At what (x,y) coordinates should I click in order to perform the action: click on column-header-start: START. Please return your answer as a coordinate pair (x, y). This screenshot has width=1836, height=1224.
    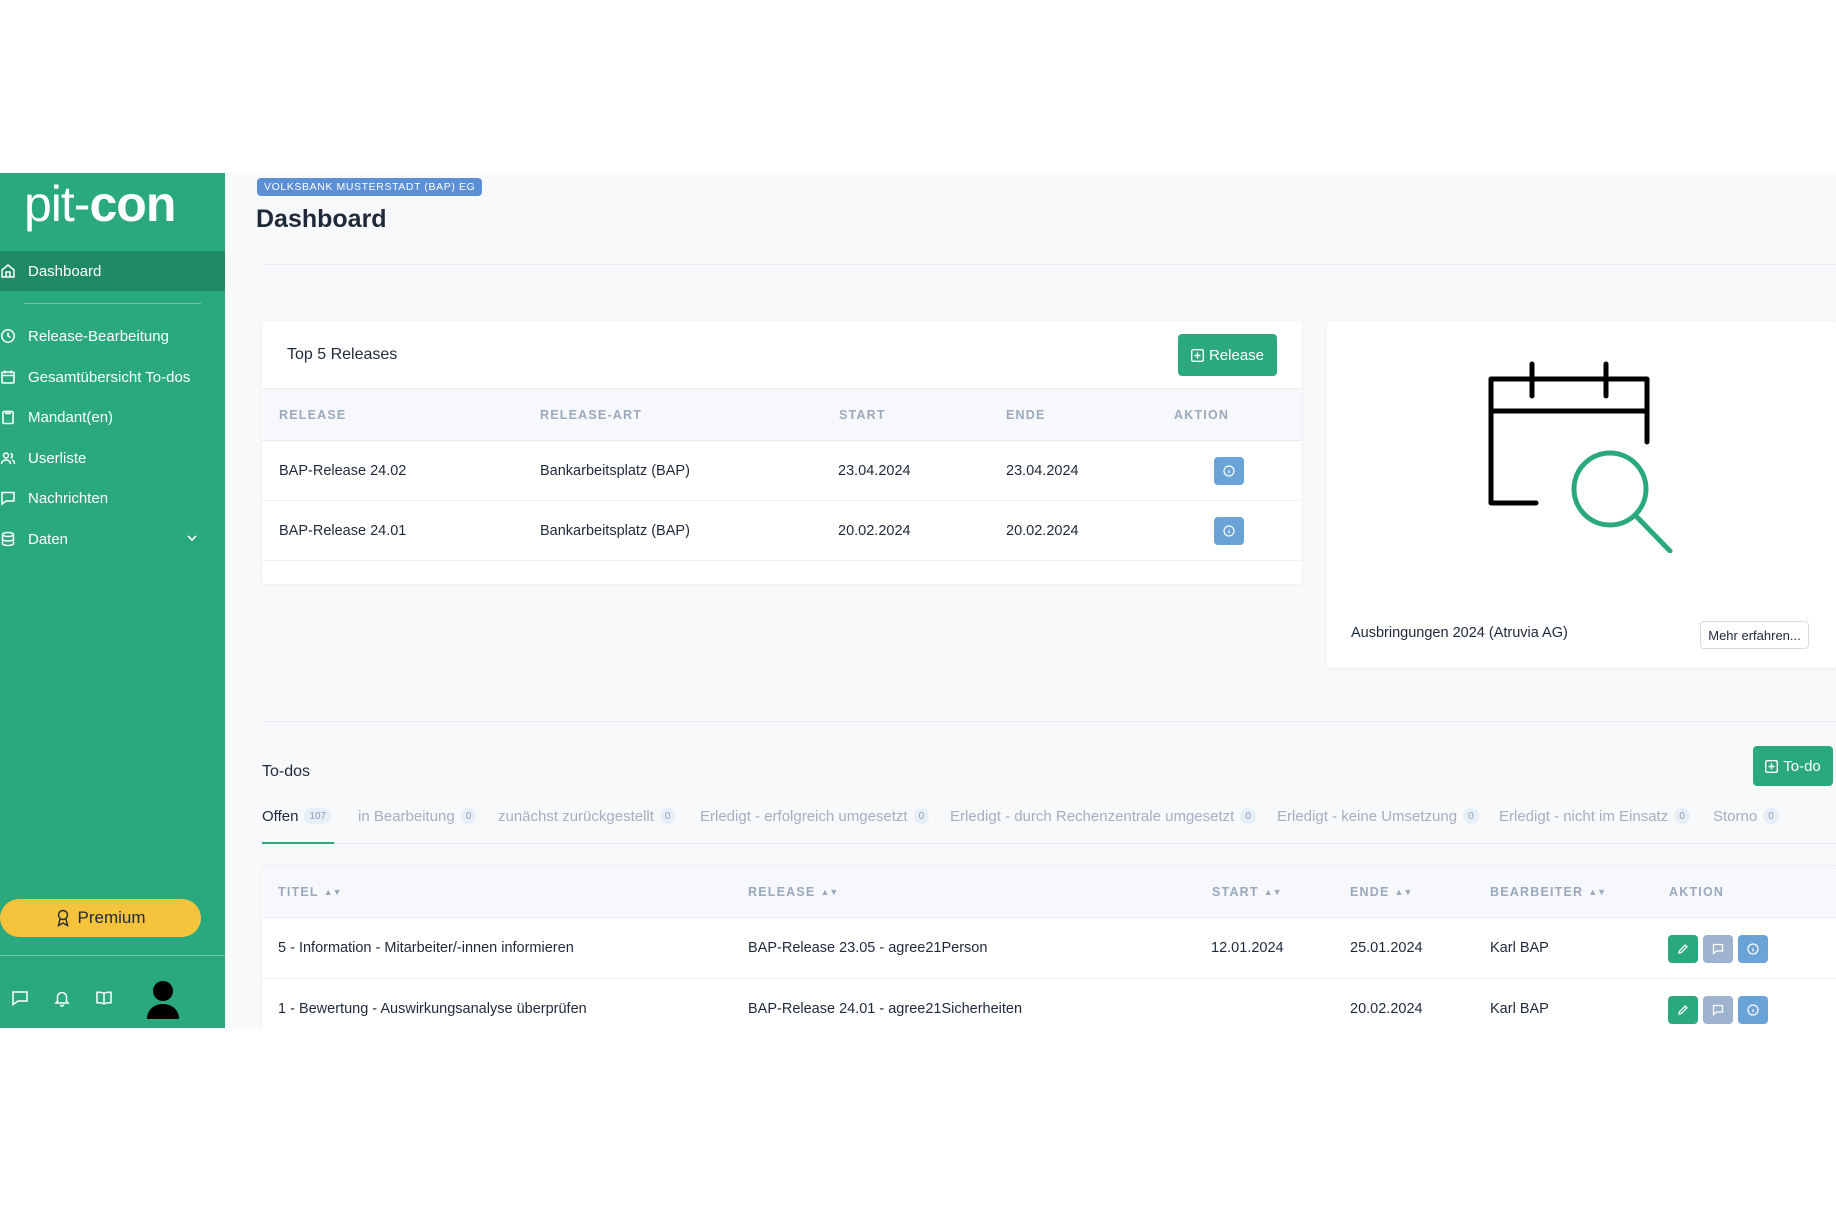
    Looking at the image, I should click on (862, 414).